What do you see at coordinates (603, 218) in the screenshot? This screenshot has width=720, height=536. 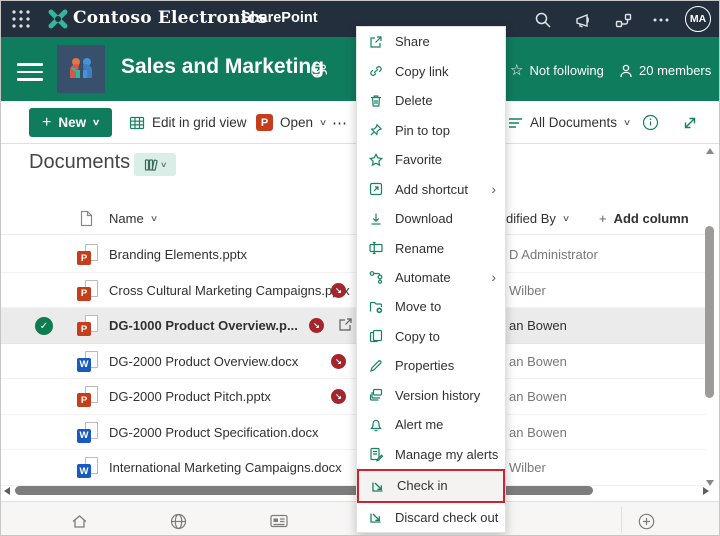 I see `plus-icon: +` at bounding box center [603, 218].